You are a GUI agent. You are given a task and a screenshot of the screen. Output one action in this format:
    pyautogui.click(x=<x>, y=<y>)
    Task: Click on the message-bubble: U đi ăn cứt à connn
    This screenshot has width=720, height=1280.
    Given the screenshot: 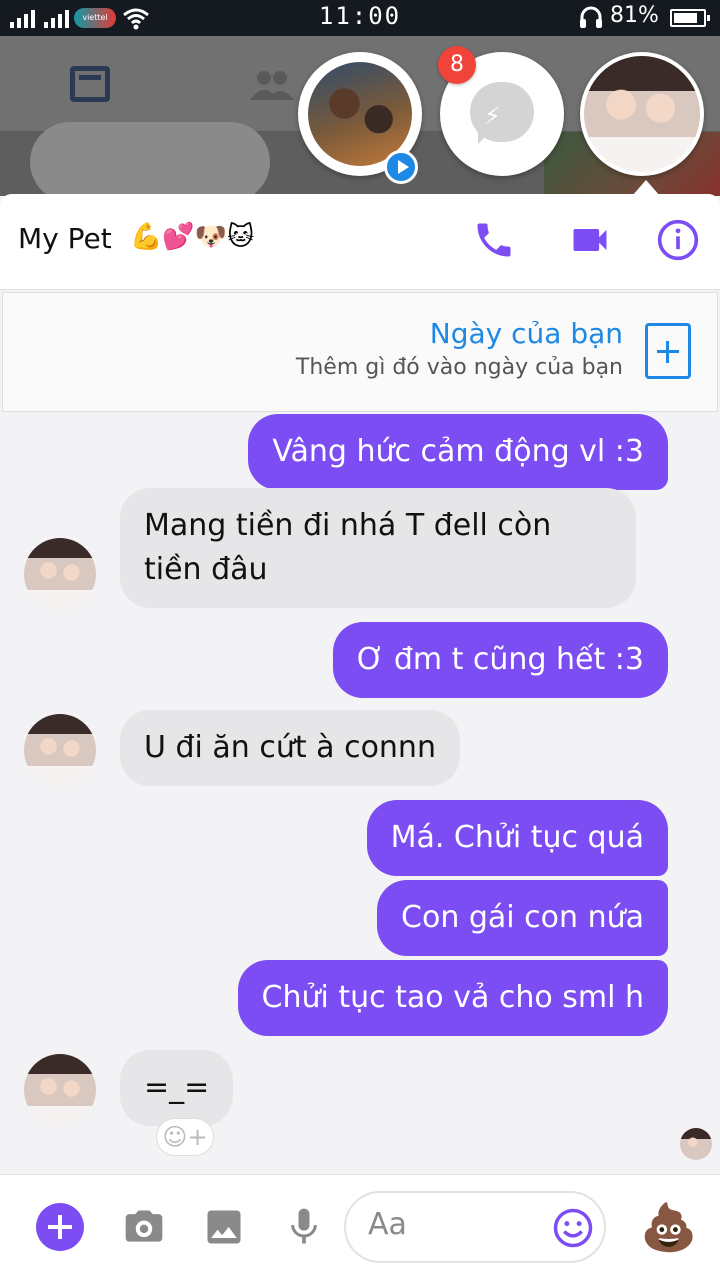 What is the action you would take?
    pyautogui.click(x=290, y=748)
    